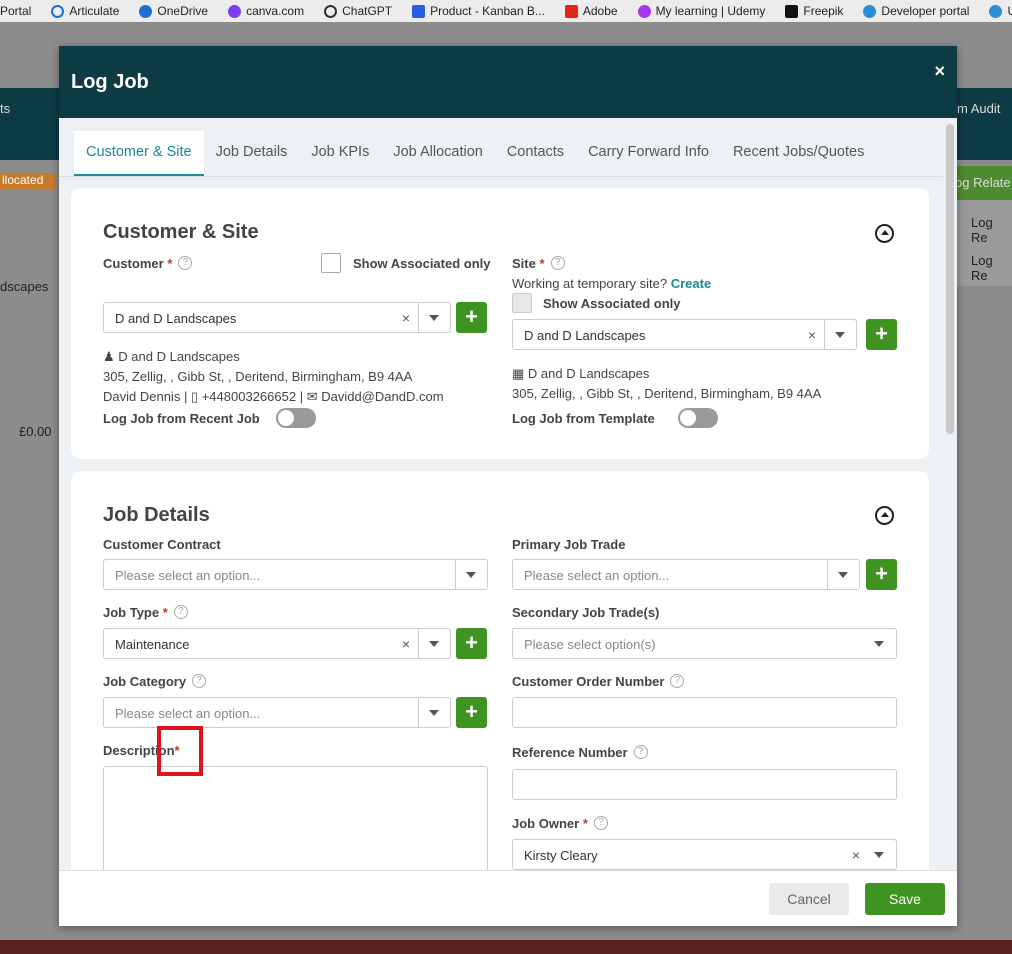  What do you see at coordinates (358, 11) in the screenshot?
I see `bookmark-chatgpt: ChatGPT` at bounding box center [358, 11].